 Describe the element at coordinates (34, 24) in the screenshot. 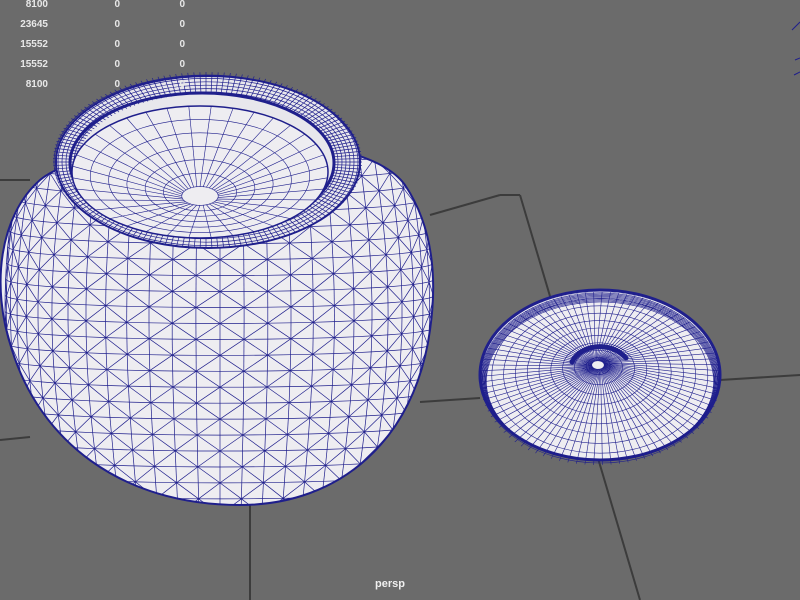

I see `hud-value: 23645` at that location.